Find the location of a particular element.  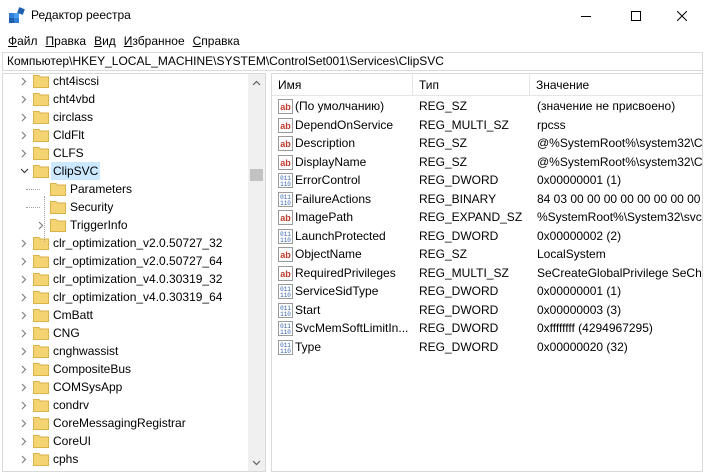

menu-view-accel: В is located at coordinates (98, 41).